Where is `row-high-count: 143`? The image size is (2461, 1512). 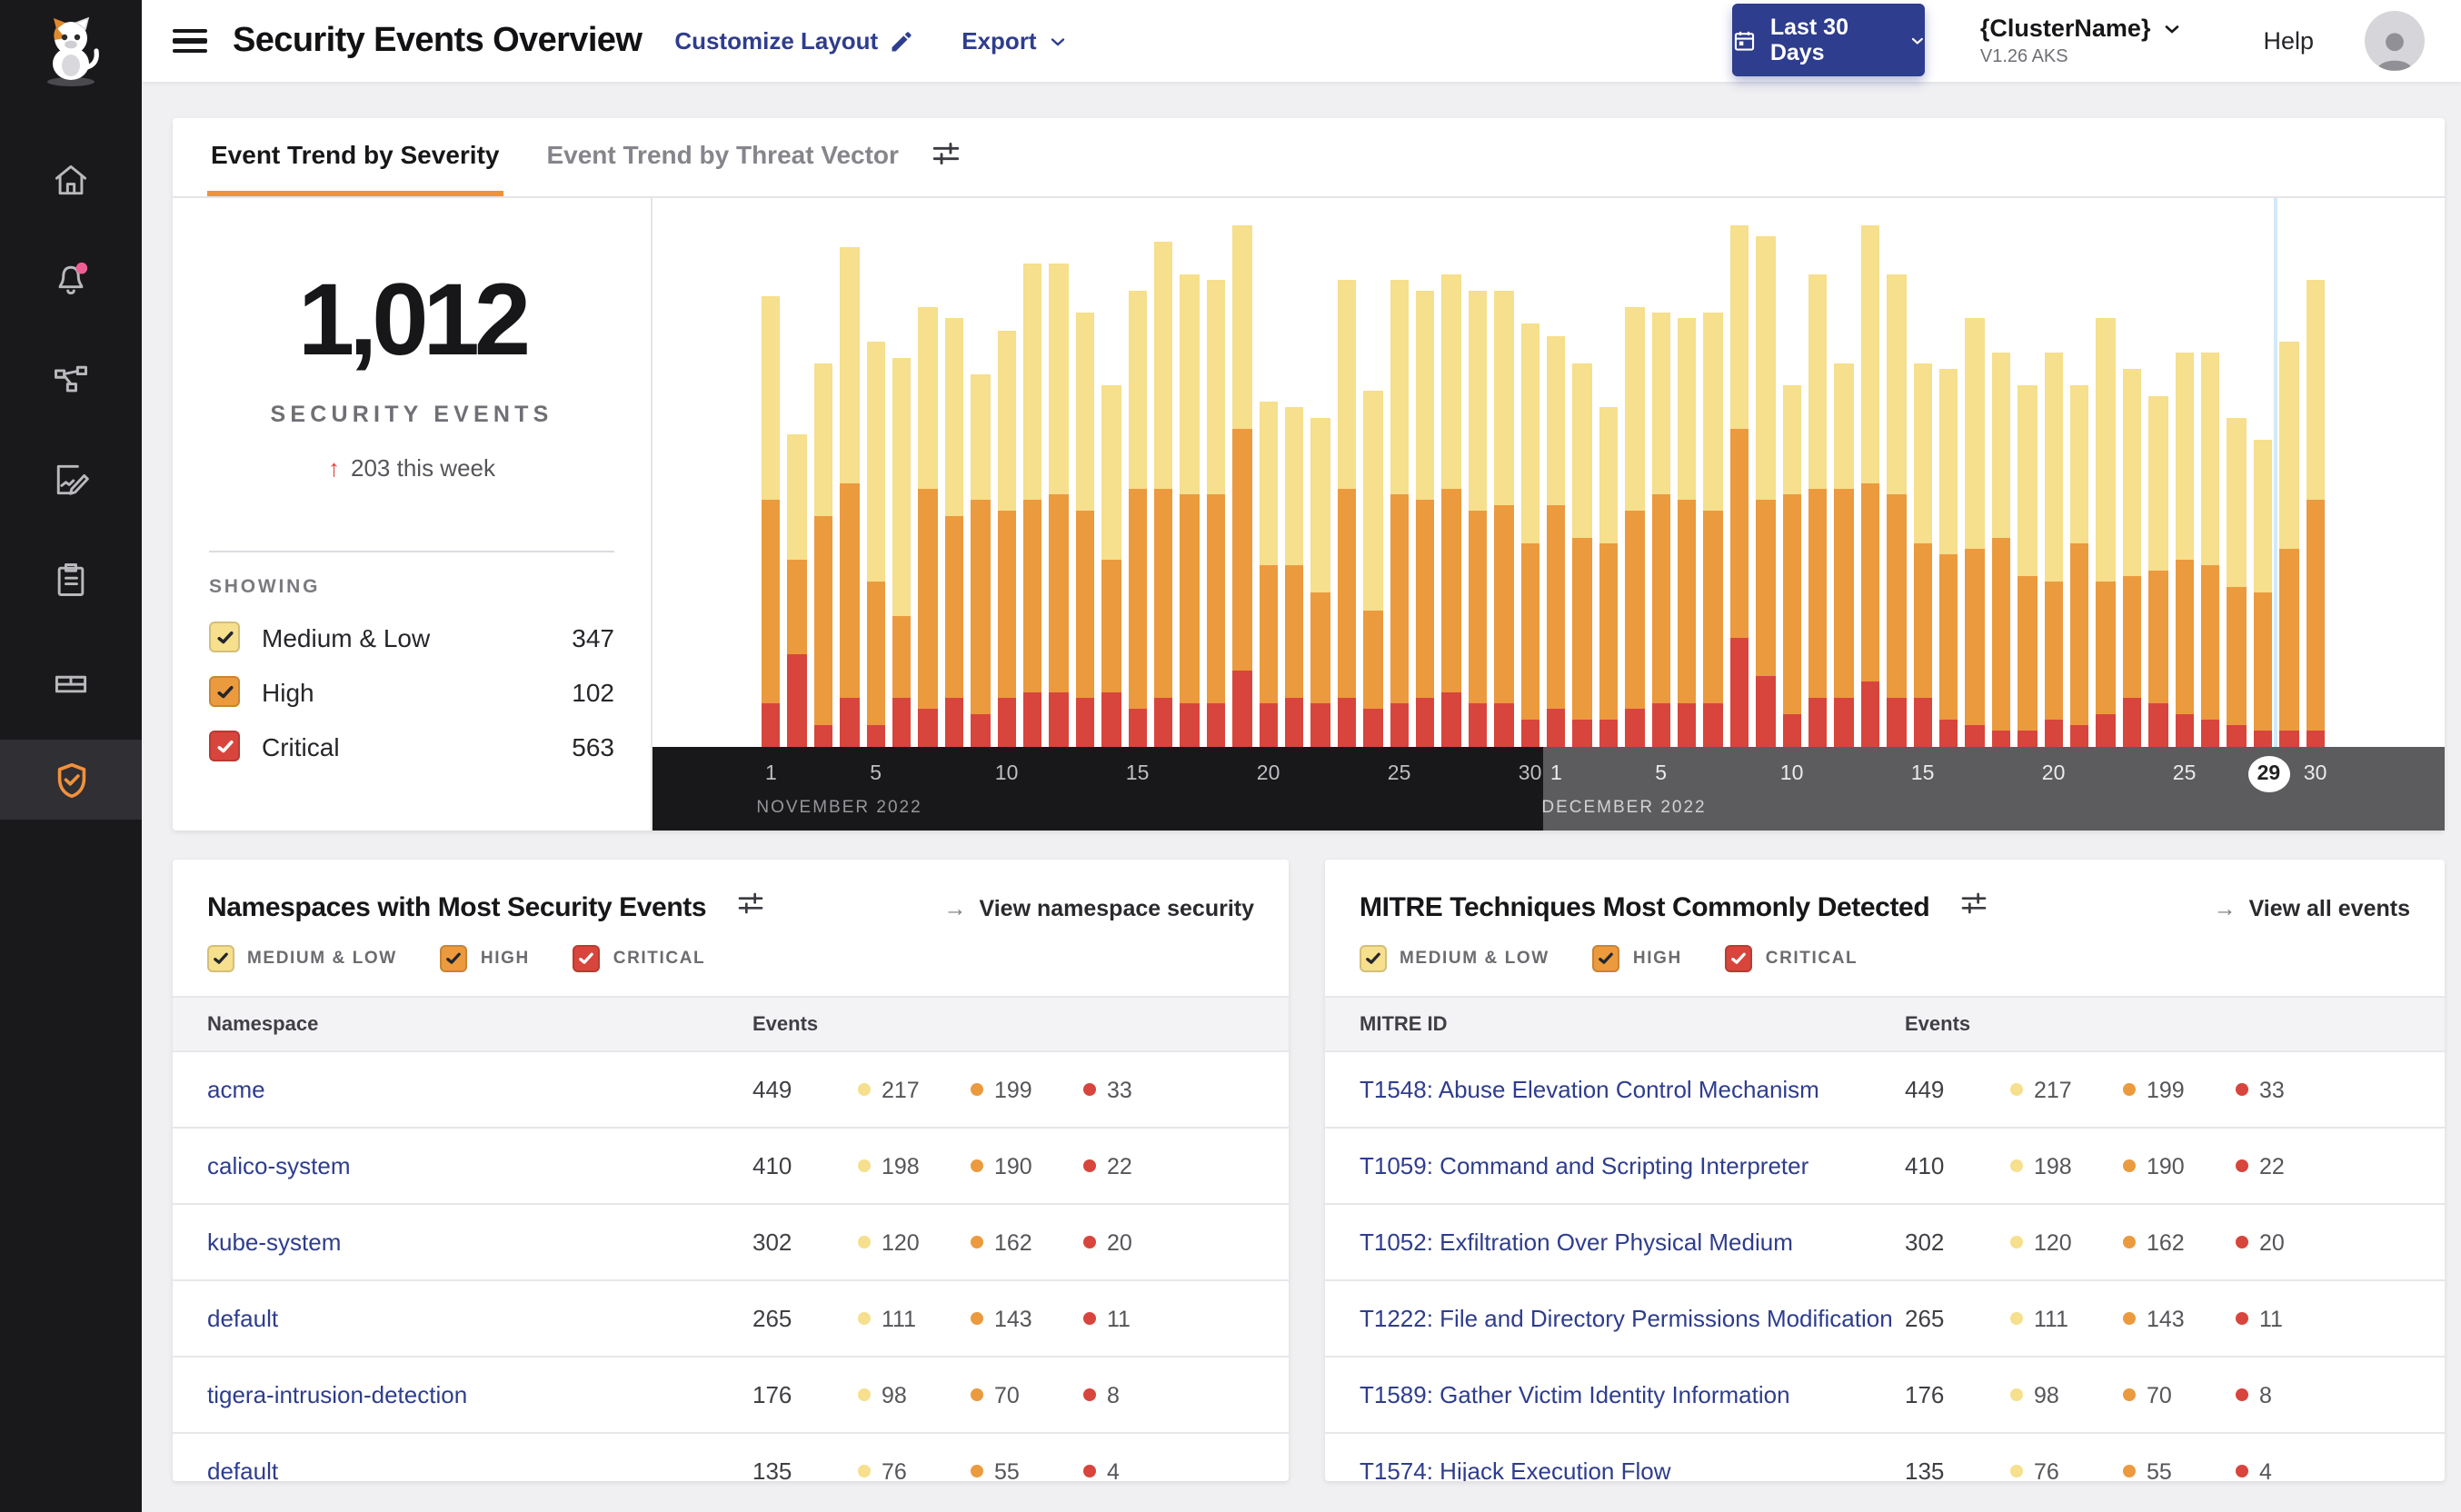 row-high-count: 143 is located at coordinates (2179, 1318).